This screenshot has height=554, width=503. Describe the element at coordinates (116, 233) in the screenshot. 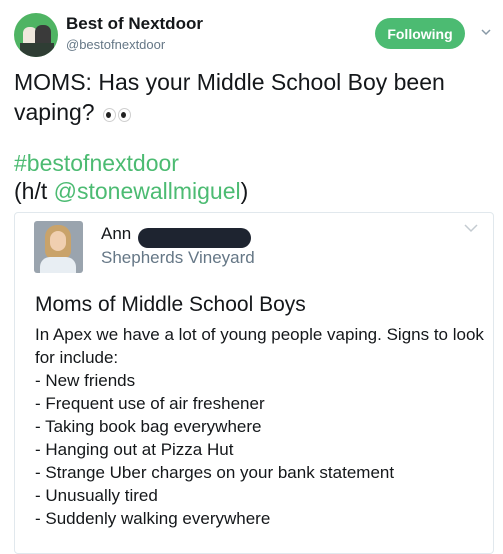

I see `author-name: Ann` at that location.